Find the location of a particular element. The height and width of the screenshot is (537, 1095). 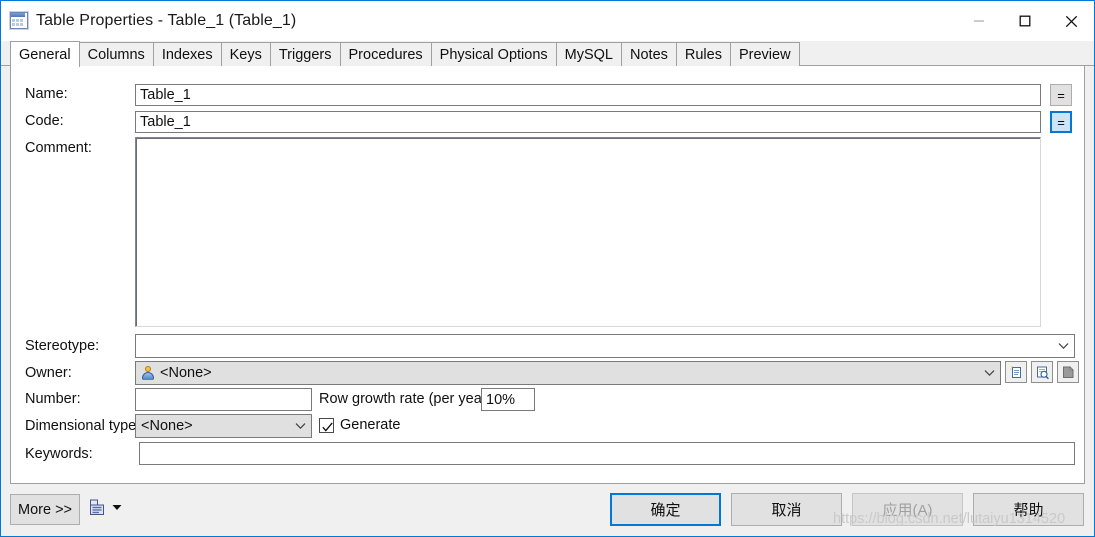

comment-label: Comment: is located at coordinates (58, 148).